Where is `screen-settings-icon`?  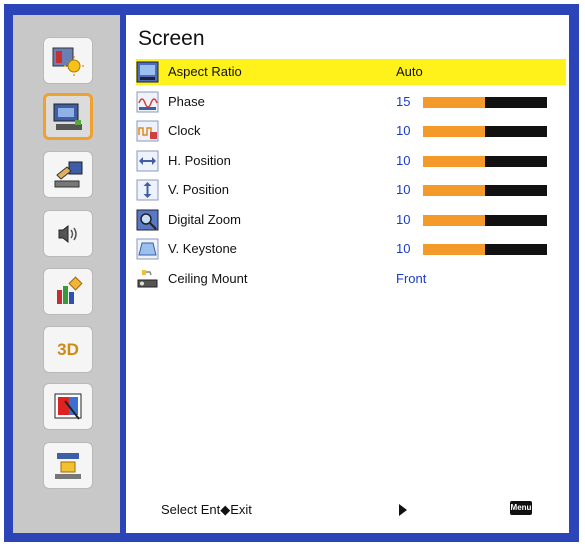 screen-settings-icon is located at coordinates (67, 116).